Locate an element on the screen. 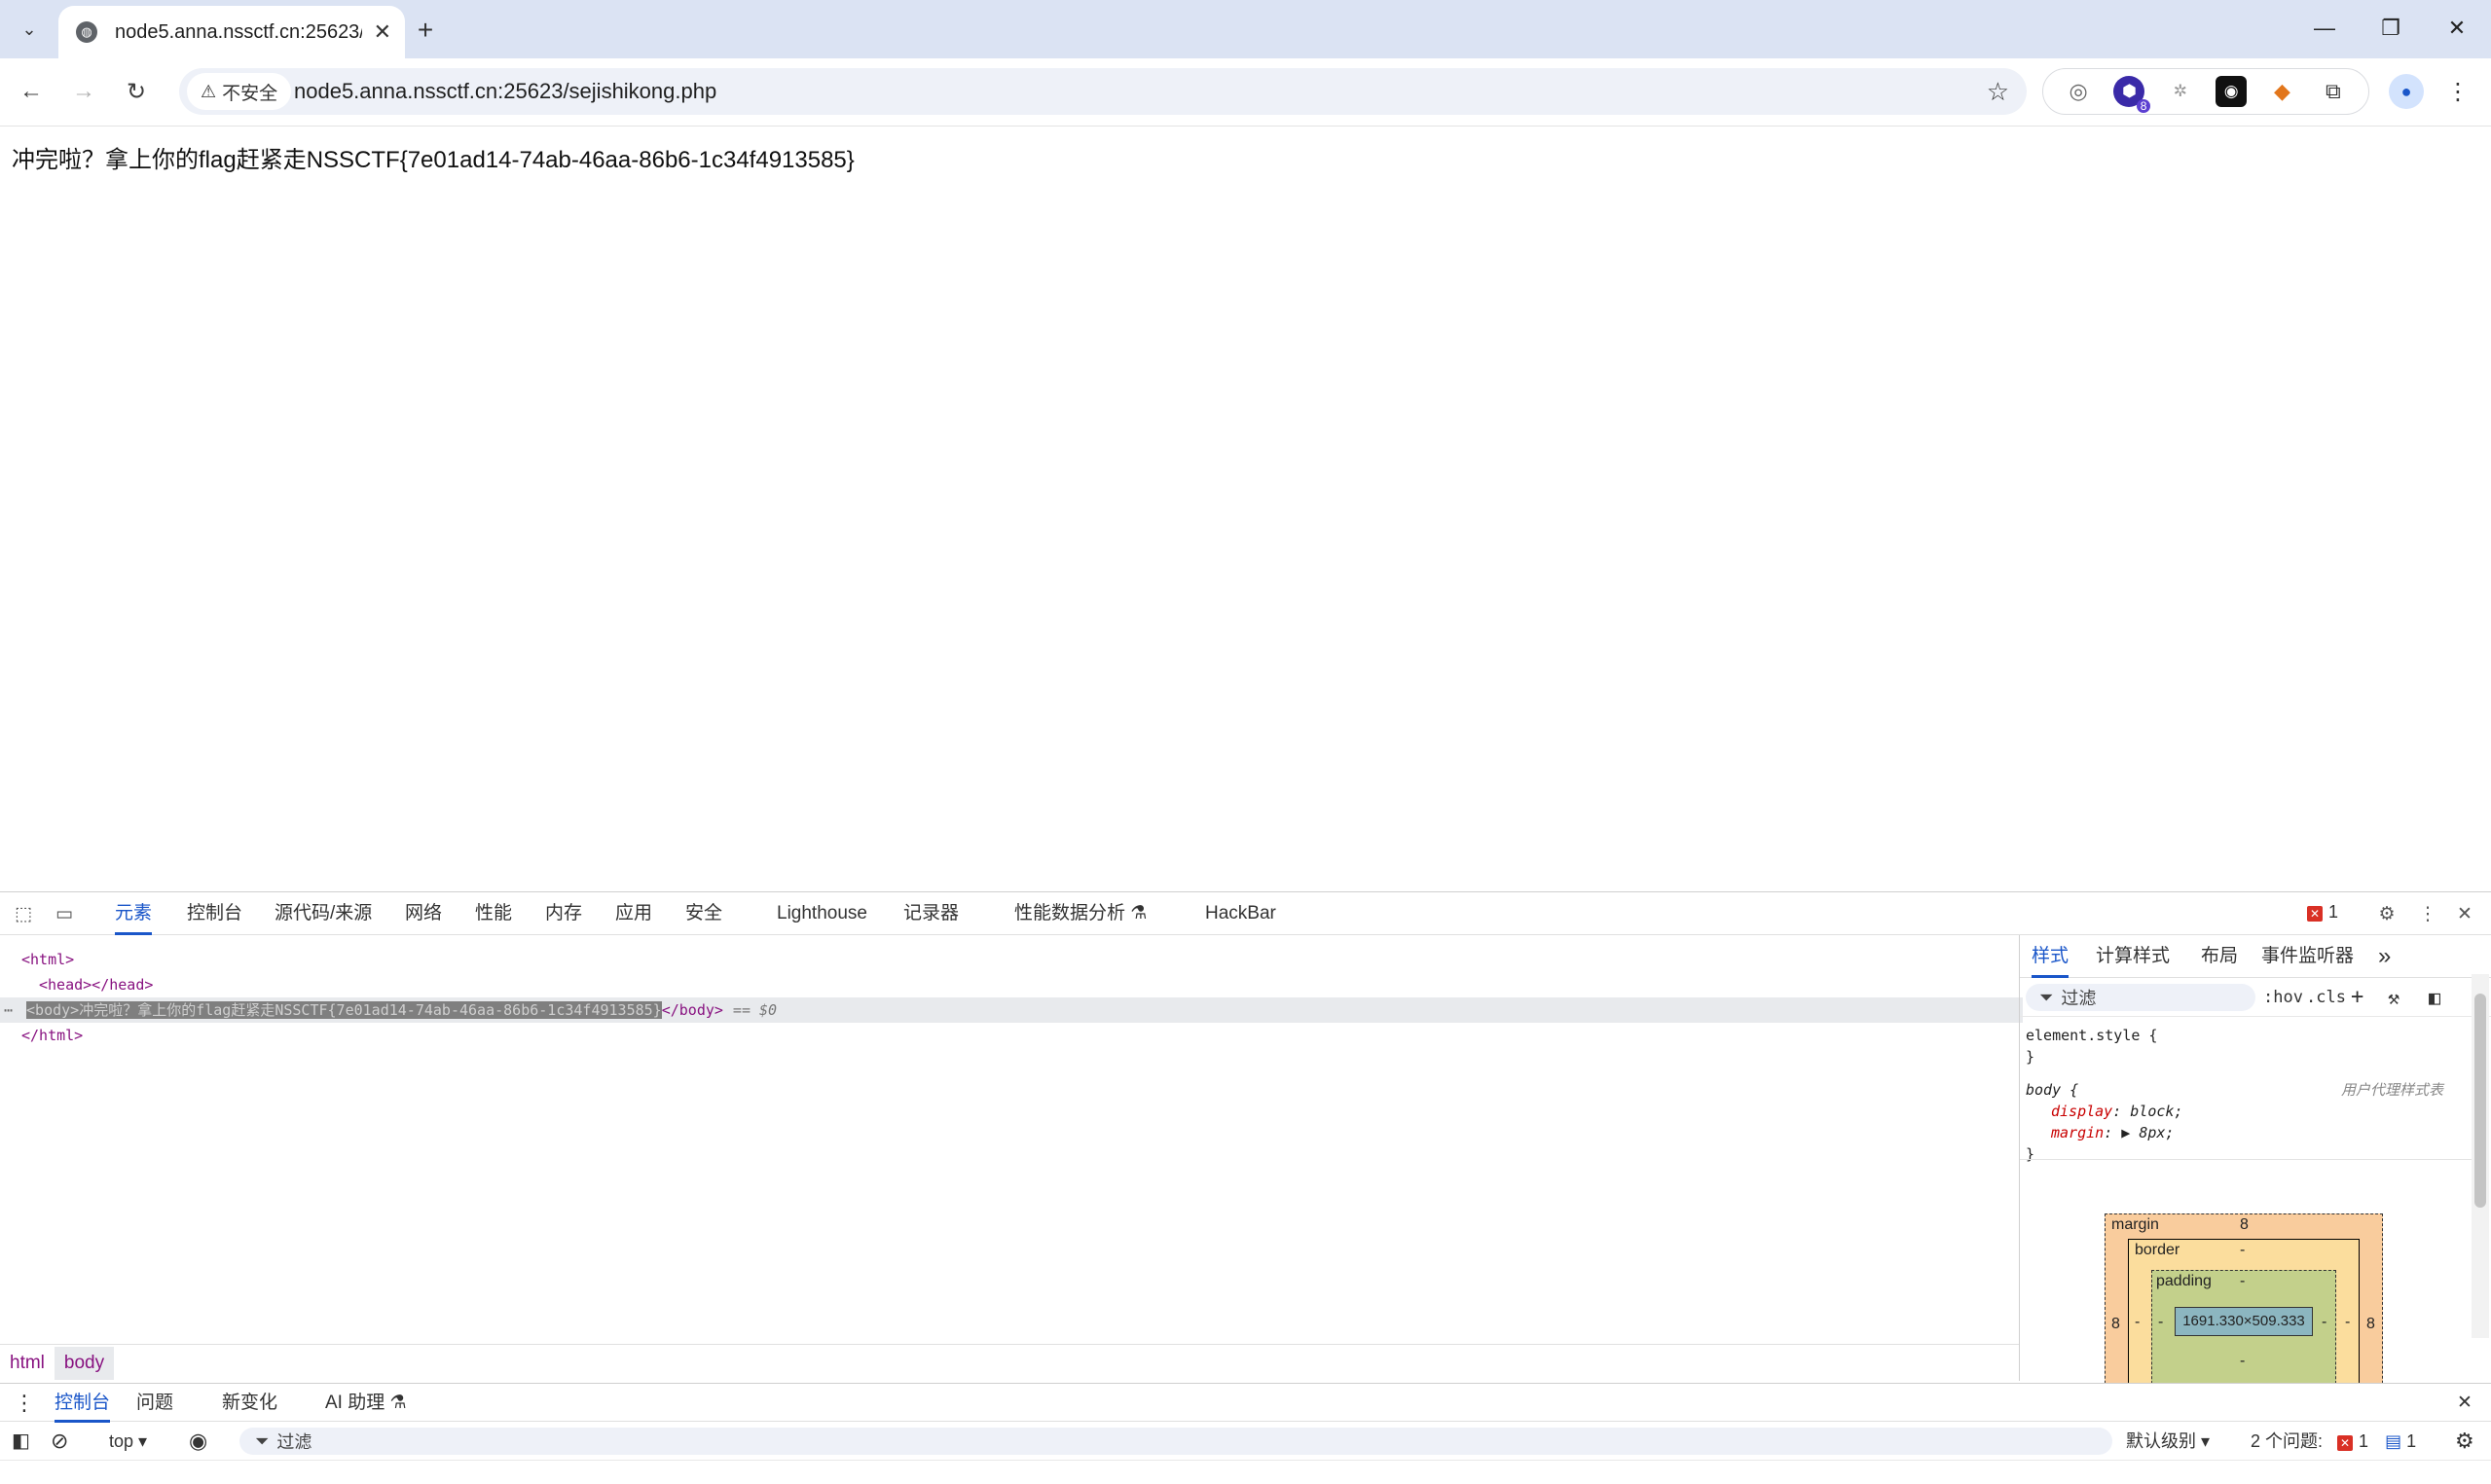 Image resolution: width=2491 pixels, height=1484 pixels. styles-filter-input: ⏷ 过滤 is located at coordinates (2140, 998).